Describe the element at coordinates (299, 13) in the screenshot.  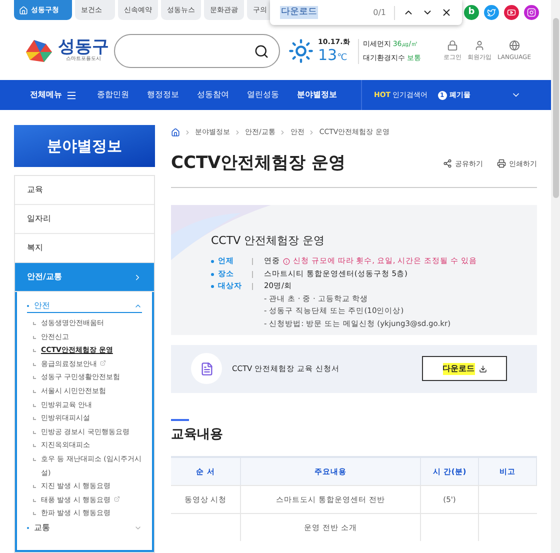
I see `find-input: 다운로드` at that location.